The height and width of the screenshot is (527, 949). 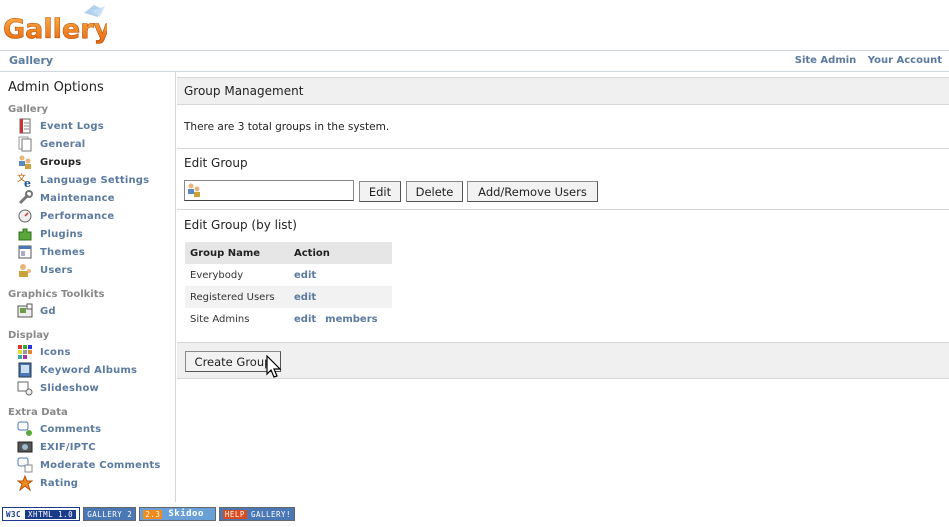 I want to click on edit-by-list-title: Edit Group (by list), so click(x=240, y=225).